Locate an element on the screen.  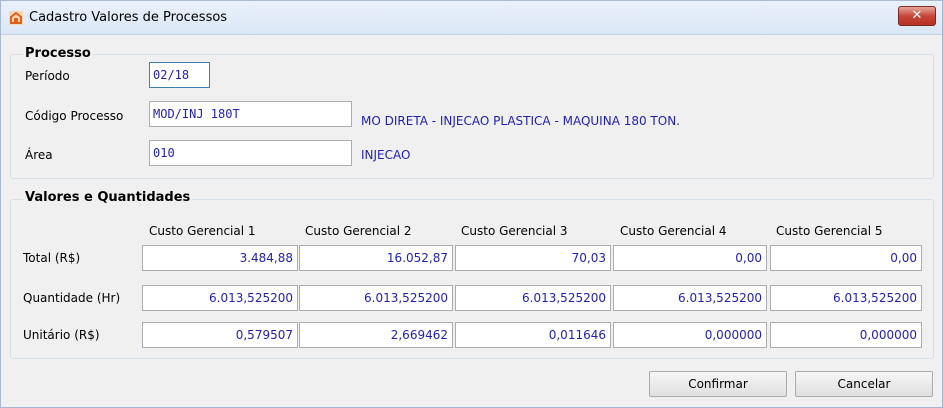
periodo-label: Período is located at coordinates (47, 76).